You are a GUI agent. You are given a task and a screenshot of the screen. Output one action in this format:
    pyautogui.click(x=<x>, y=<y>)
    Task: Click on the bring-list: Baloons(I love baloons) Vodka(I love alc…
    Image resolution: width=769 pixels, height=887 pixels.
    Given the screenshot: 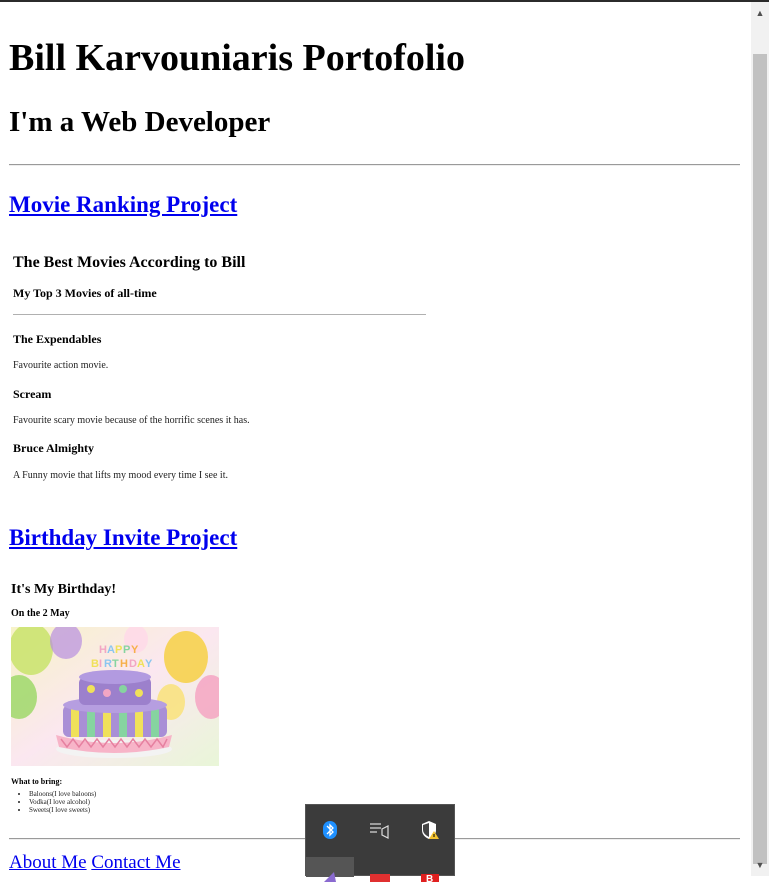 What is the action you would take?
    pyautogui.click(x=53, y=802)
    